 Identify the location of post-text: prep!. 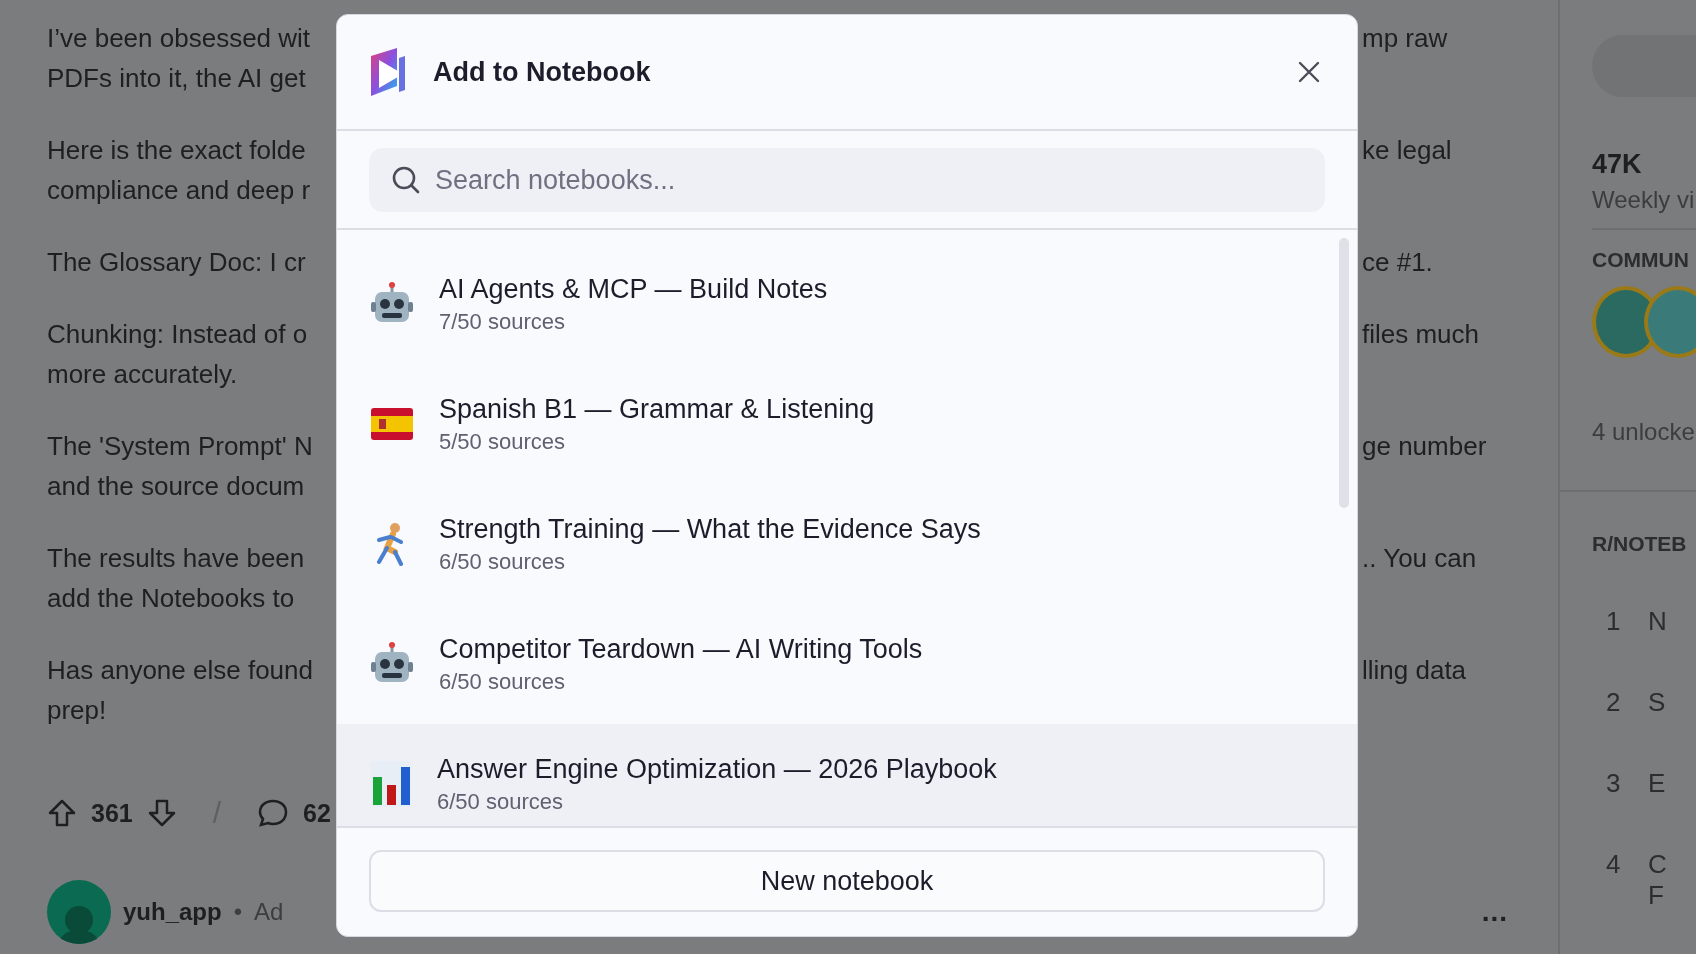
(77, 710).